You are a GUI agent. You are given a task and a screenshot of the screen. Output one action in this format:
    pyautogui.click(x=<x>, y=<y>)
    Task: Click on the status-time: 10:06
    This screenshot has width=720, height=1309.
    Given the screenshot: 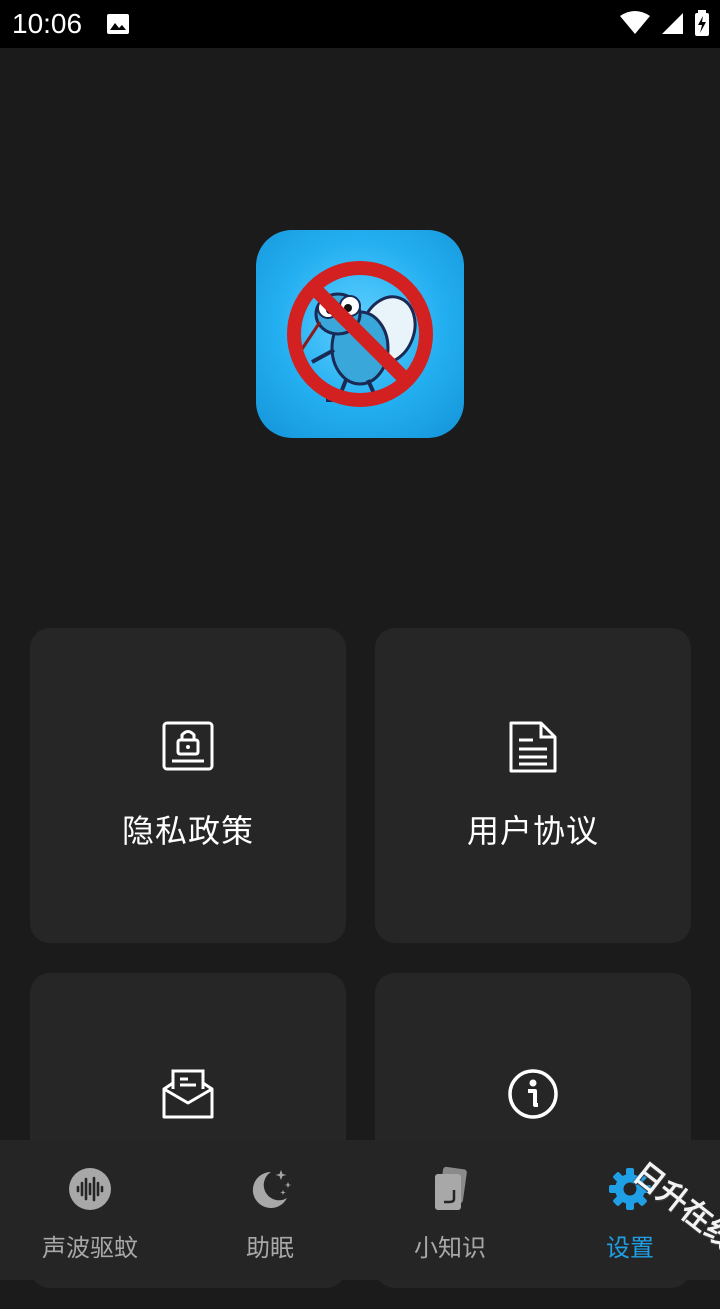 What is the action you would take?
    pyautogui.click(x=47, y=23)
    